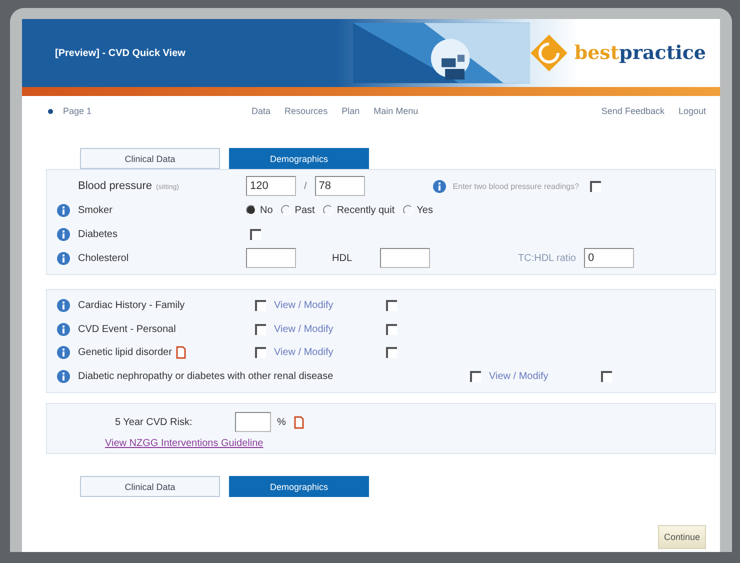  Describe the element at coordinates (96, 210) in the screenshot. I see `field-label: Smoker` at that location.